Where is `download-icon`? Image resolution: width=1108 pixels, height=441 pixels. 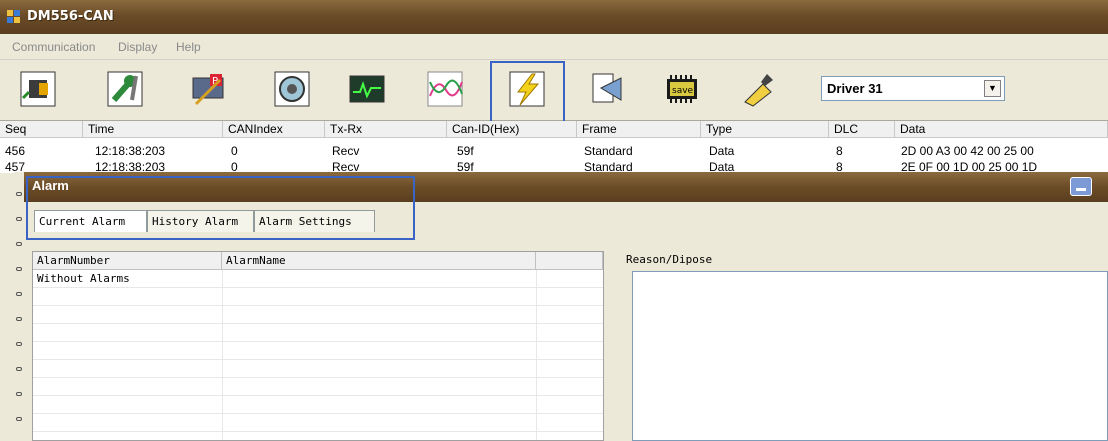 download-icon is located at coordinates (607, 88).